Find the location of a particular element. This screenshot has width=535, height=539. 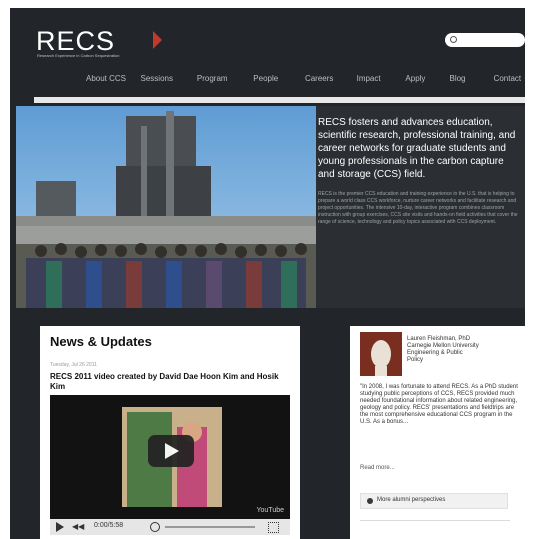

video-time: 0:00/5:58 is located at coordinates (109, 525).